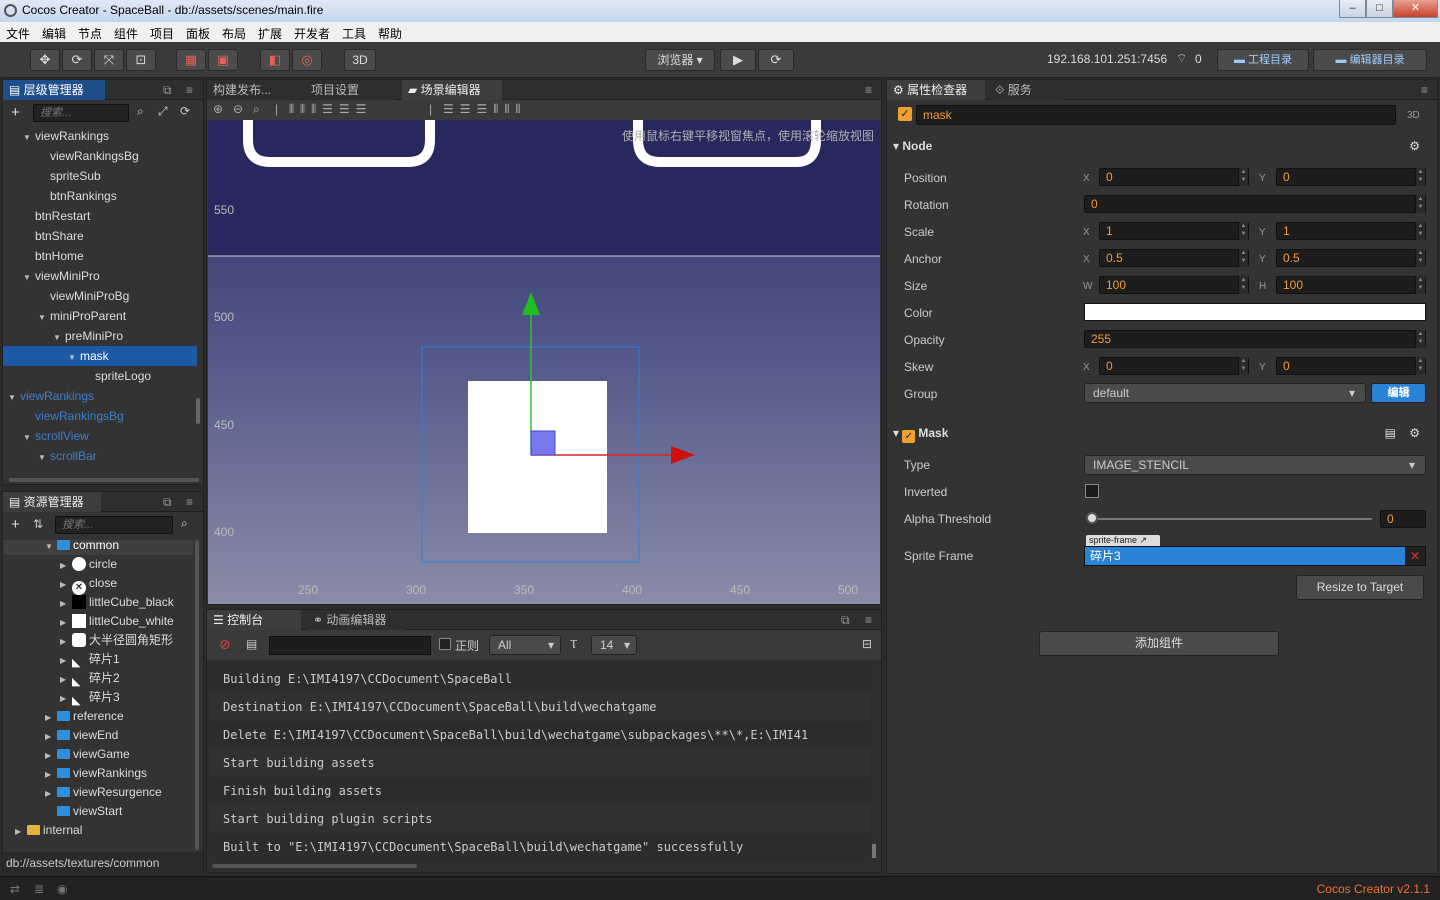 The width and height of the screenshot is (1440, 900). What do you see at coordinates (45, 60) in the screenshot?
I see `move-tool-icon: ✥` at bounding box center [45, 60].